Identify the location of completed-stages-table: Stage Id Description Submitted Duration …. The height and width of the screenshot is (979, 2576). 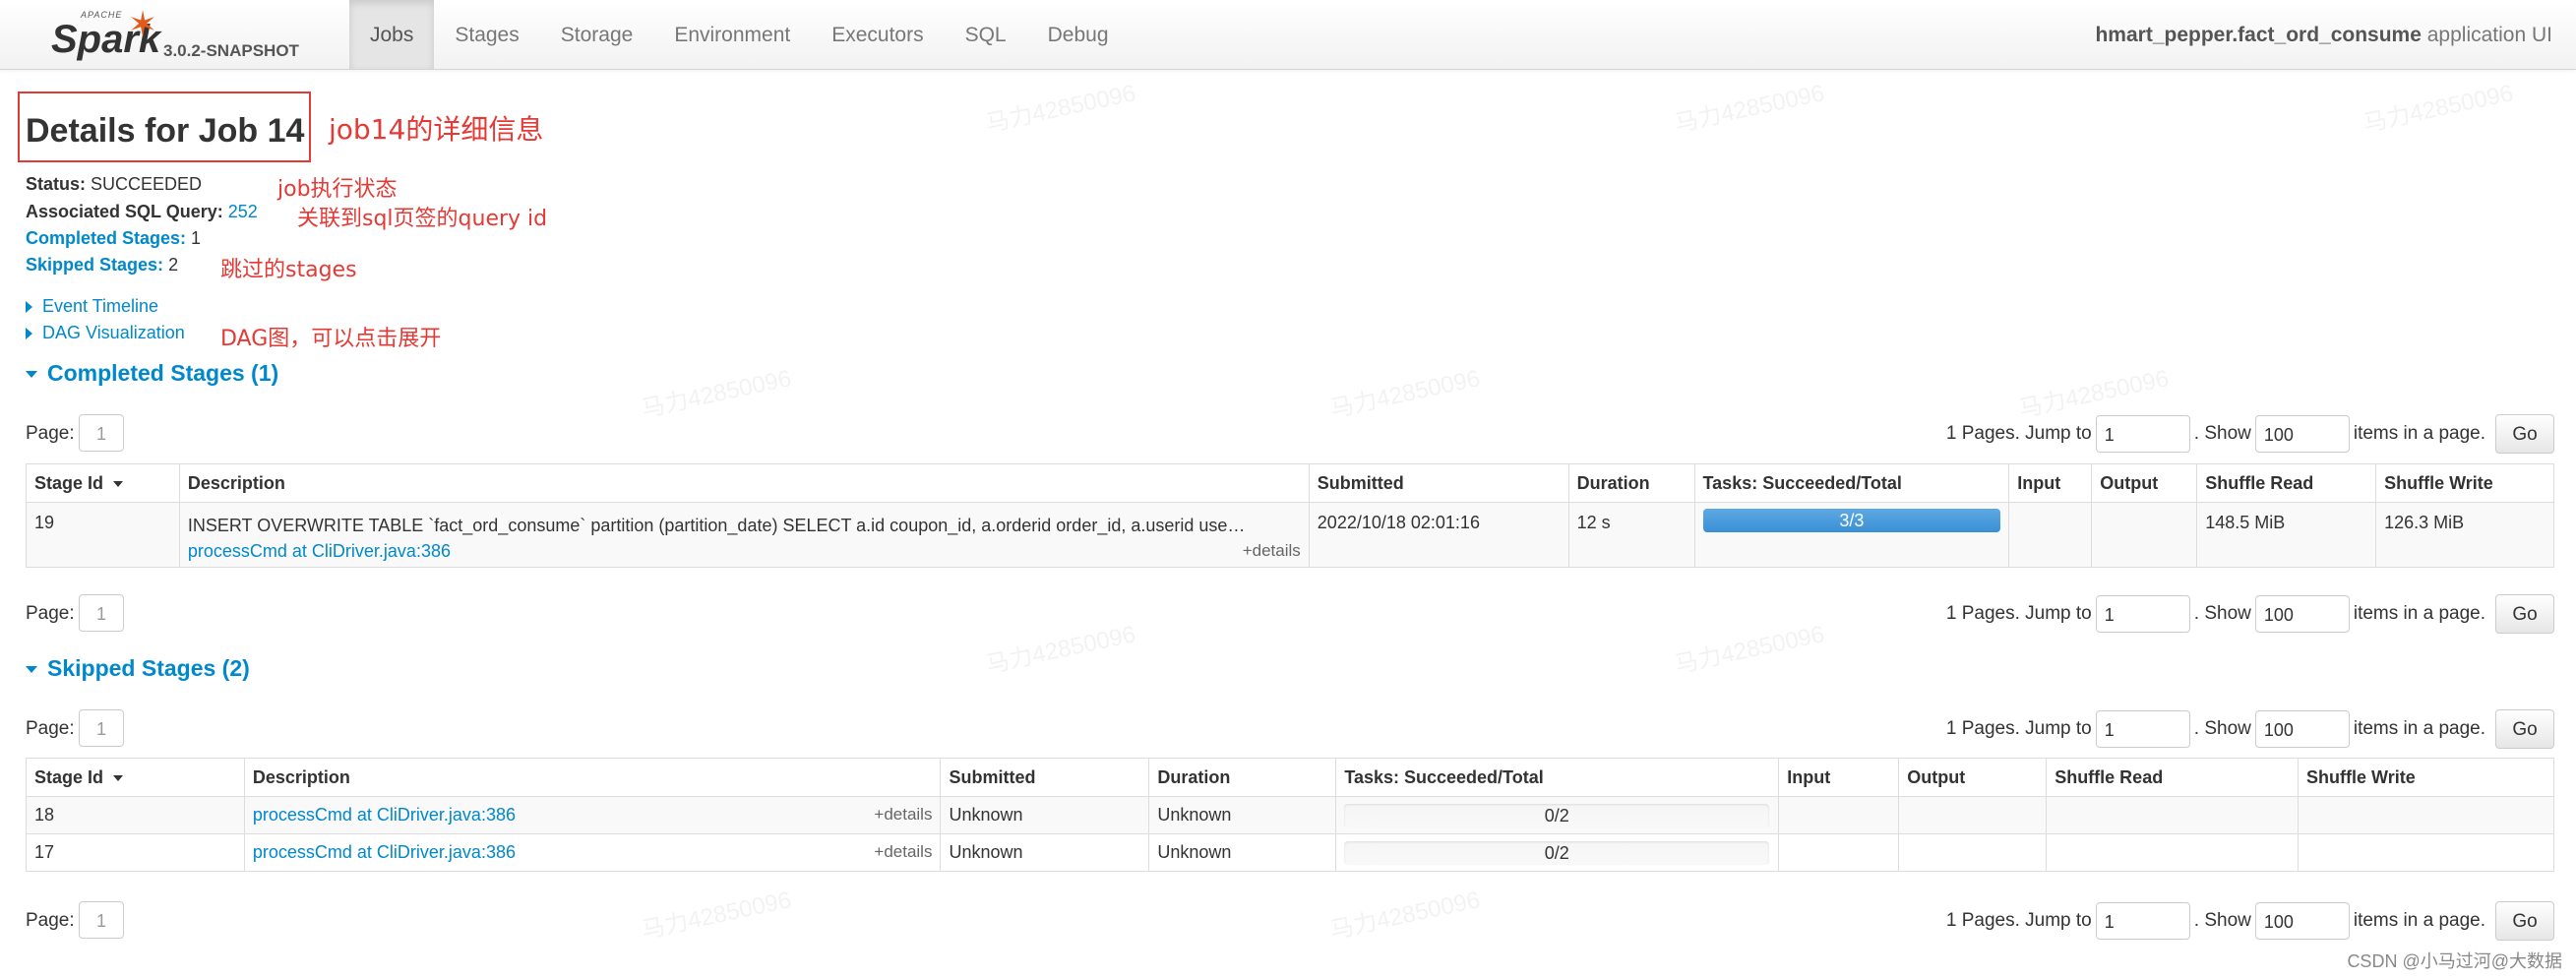
(1290, 515).